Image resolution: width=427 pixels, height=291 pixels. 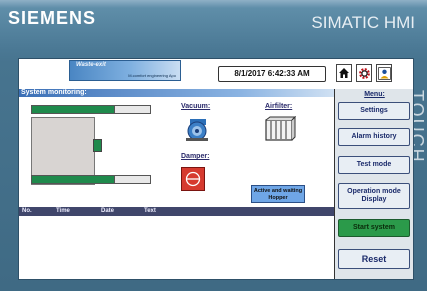 I want to click on user-icon, so click(x=384, y=73).